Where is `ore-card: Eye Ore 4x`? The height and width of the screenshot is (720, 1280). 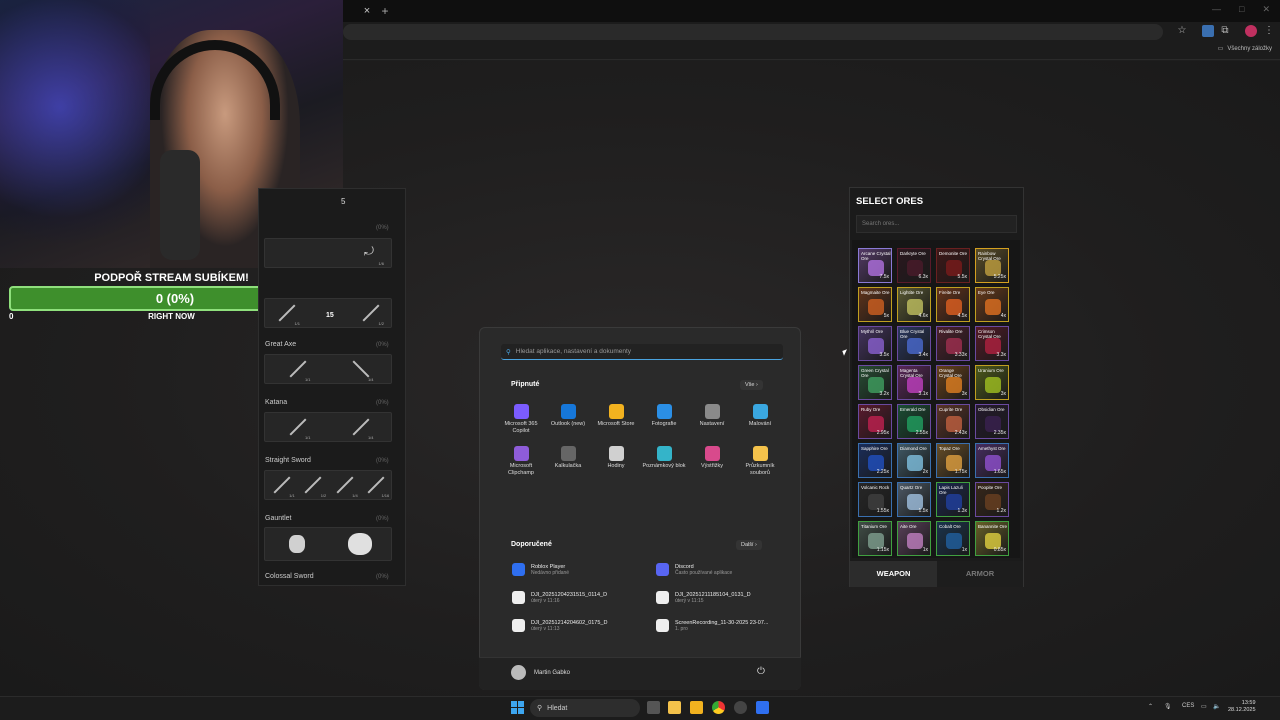
ore-card: Eye Ore 4x is located at coordinates (992, 304).